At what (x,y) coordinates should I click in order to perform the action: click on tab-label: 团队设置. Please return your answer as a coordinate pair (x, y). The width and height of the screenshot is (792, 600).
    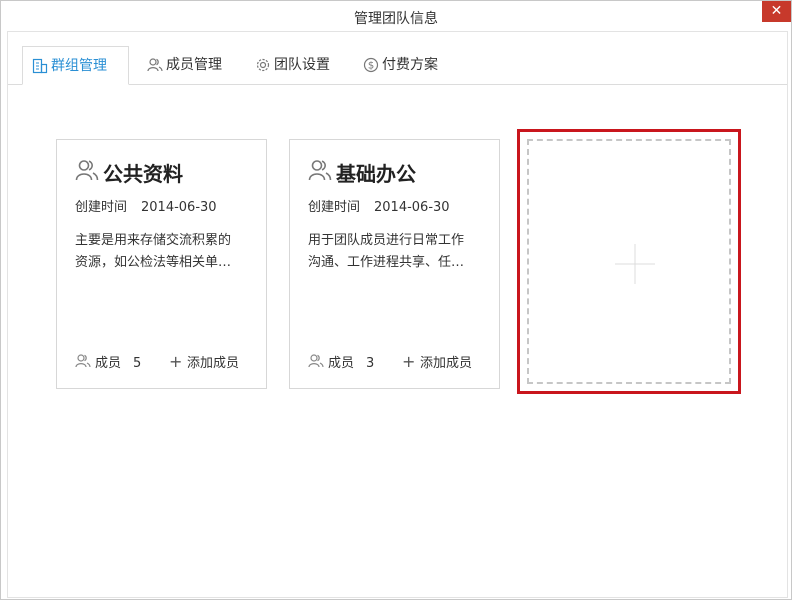
    Looking at the image, I should click on (302, 65).